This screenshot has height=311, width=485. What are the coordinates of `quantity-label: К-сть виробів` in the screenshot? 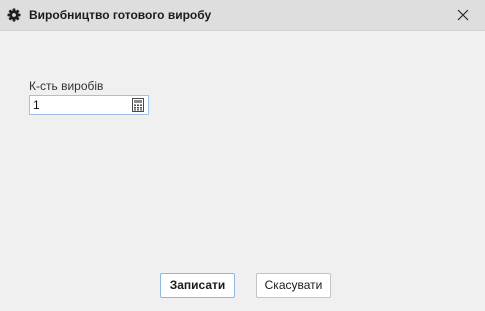 It's located at (66, 86).